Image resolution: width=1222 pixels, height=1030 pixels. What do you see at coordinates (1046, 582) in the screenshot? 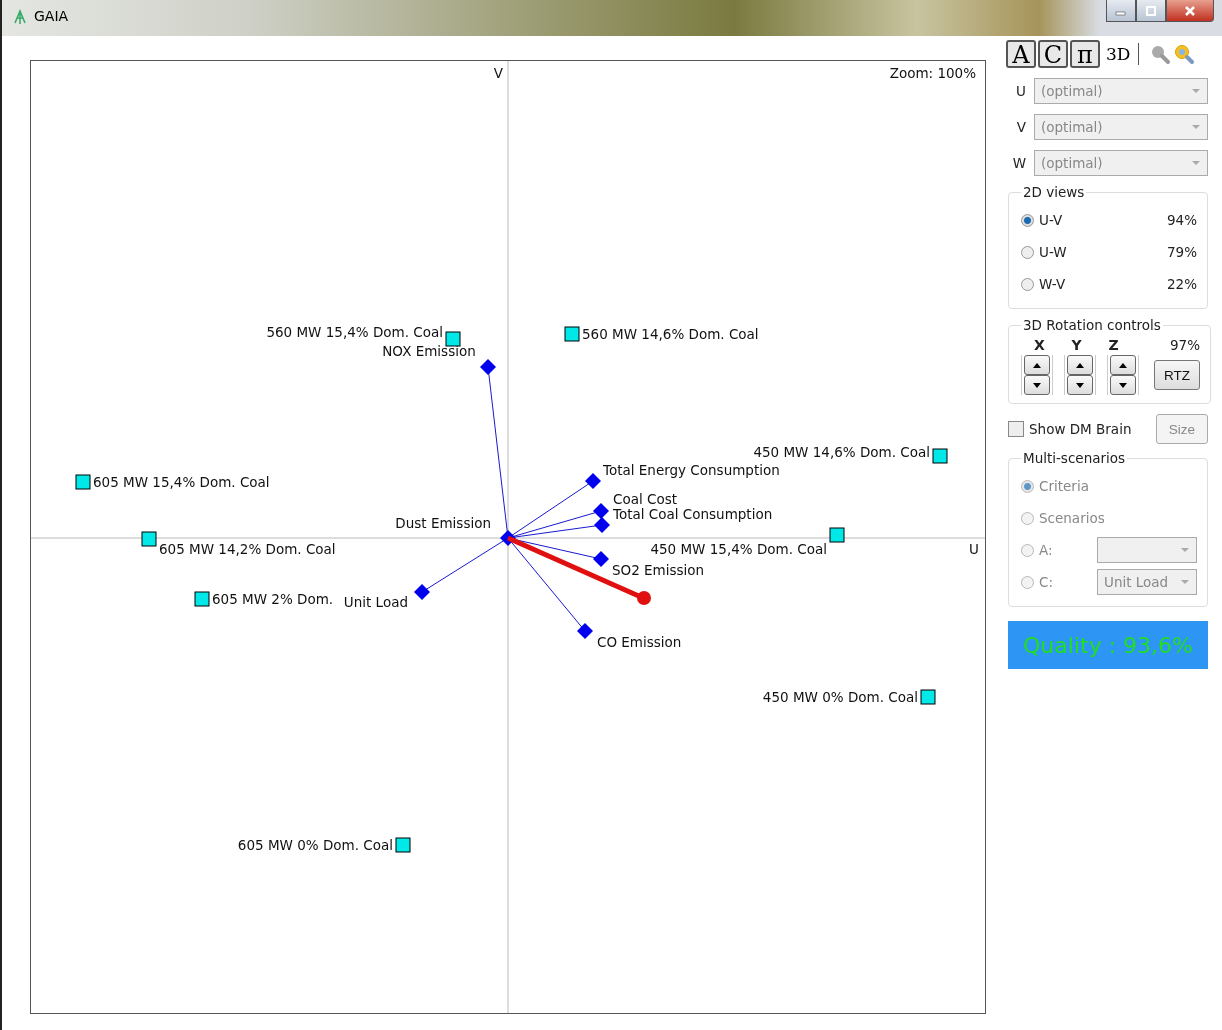
I see `radio-label: C:` at bounding box center [1046, 582].